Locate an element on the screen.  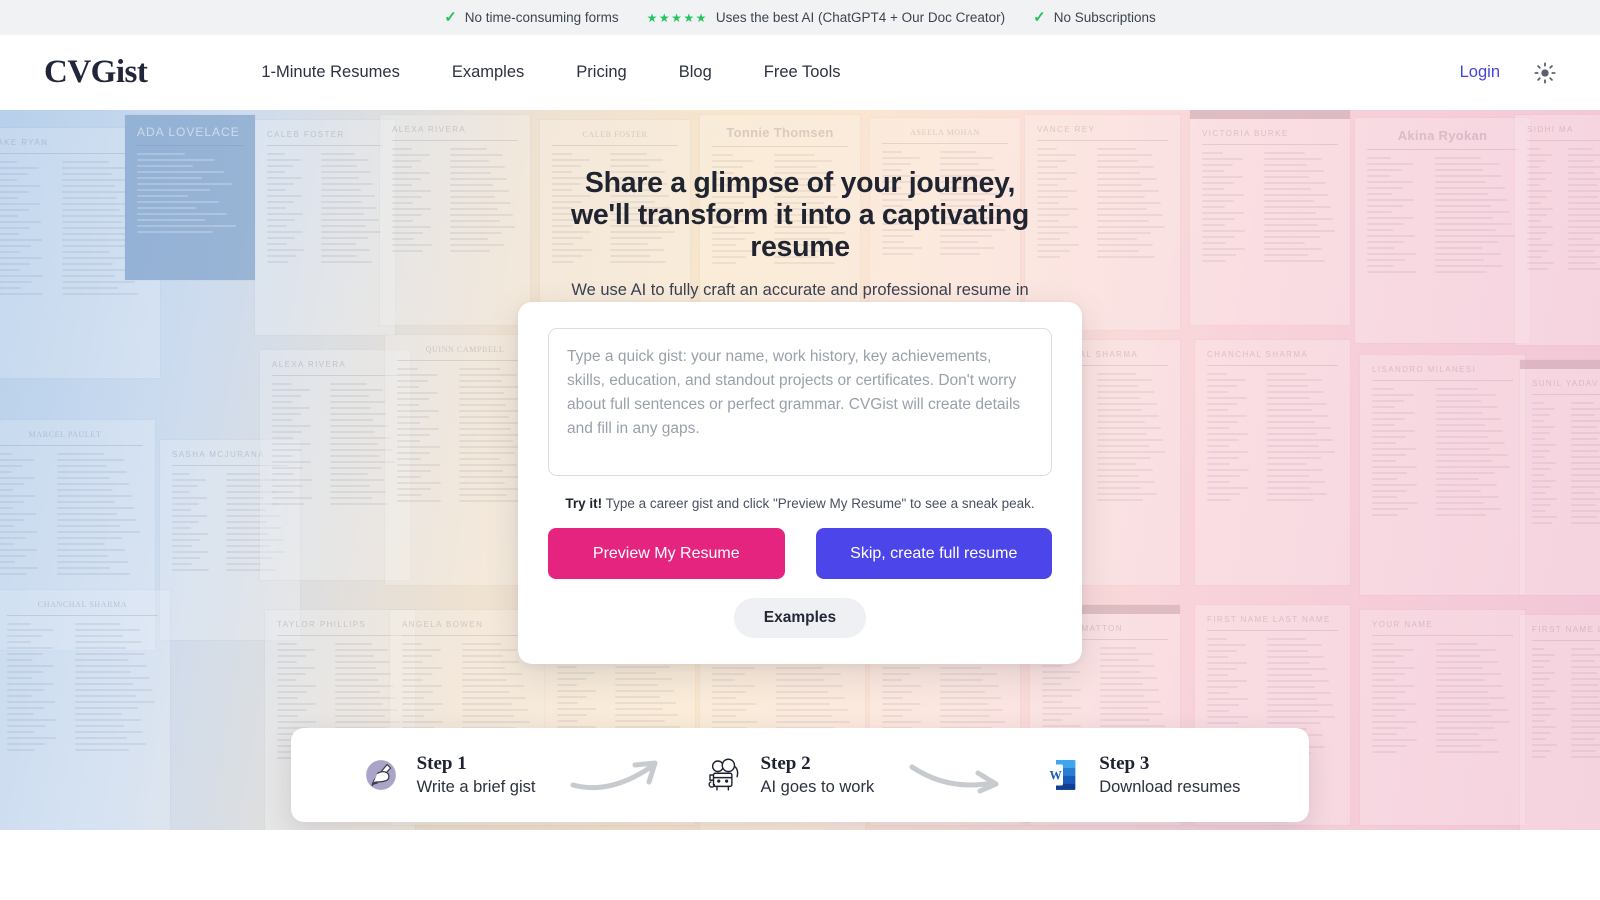
try-it-bold: Try it! is located at coordinates (584, 503).